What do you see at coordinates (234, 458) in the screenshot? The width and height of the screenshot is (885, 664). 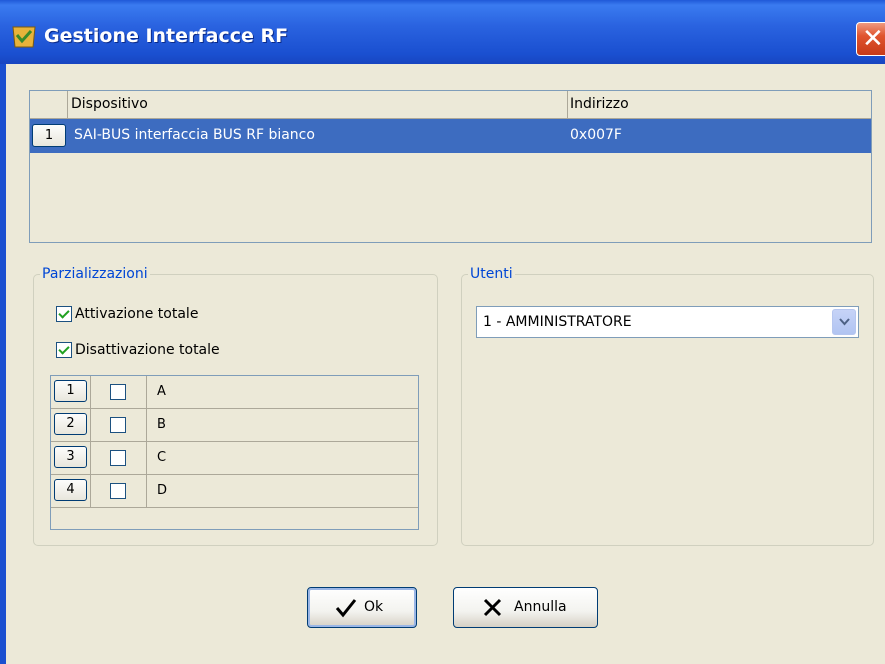 I see `table-row: 3 C` at bounding box center [234, 458].